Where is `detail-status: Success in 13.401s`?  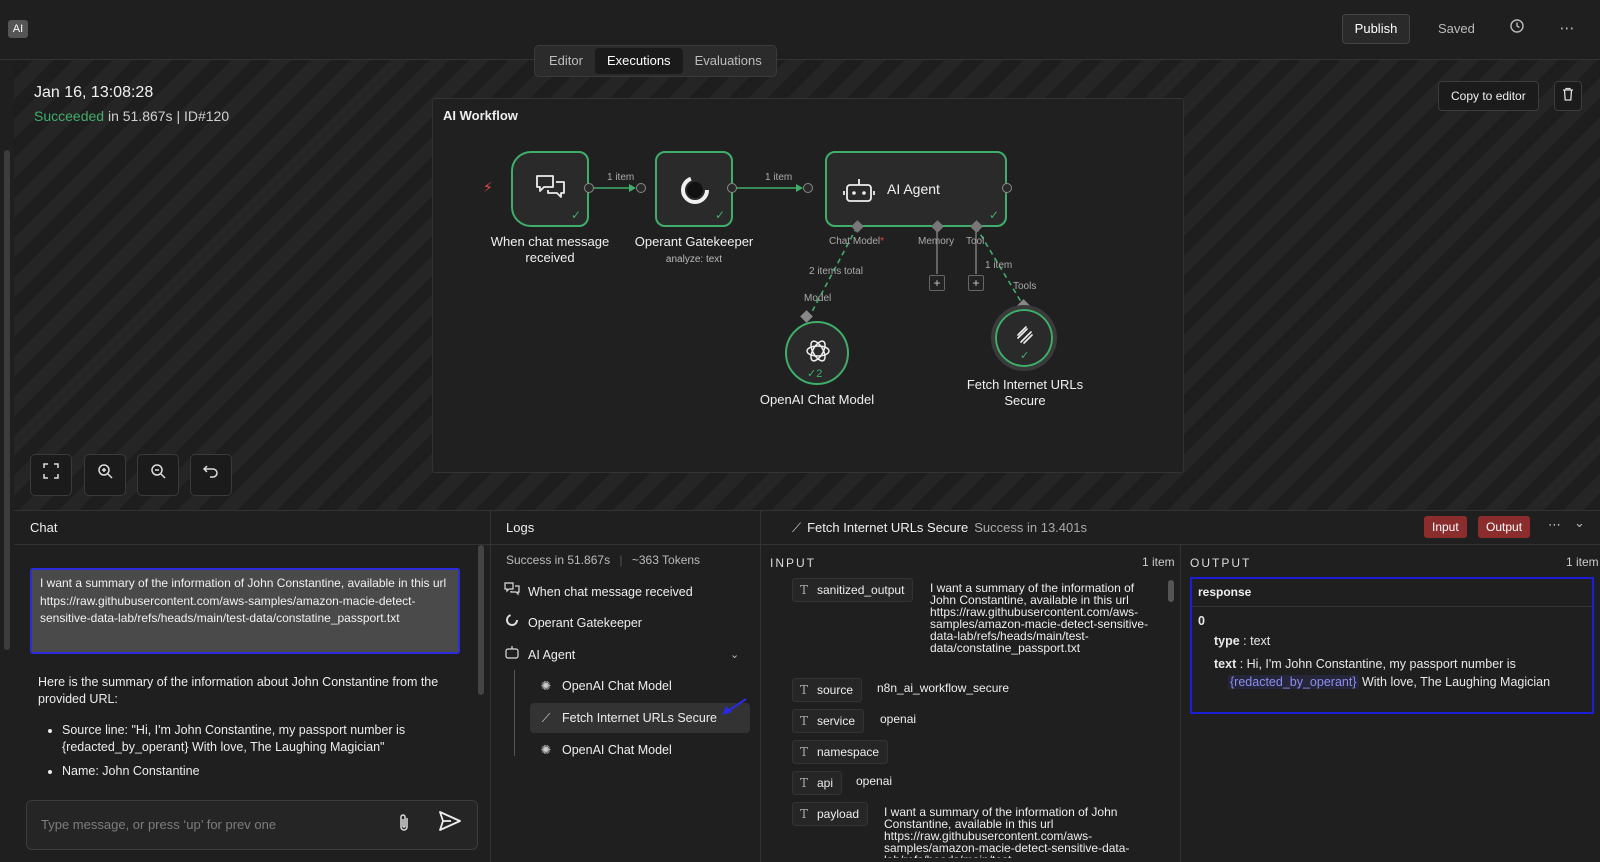 detail-status: Success in 13.401s is located at coordinates (1030, 527).